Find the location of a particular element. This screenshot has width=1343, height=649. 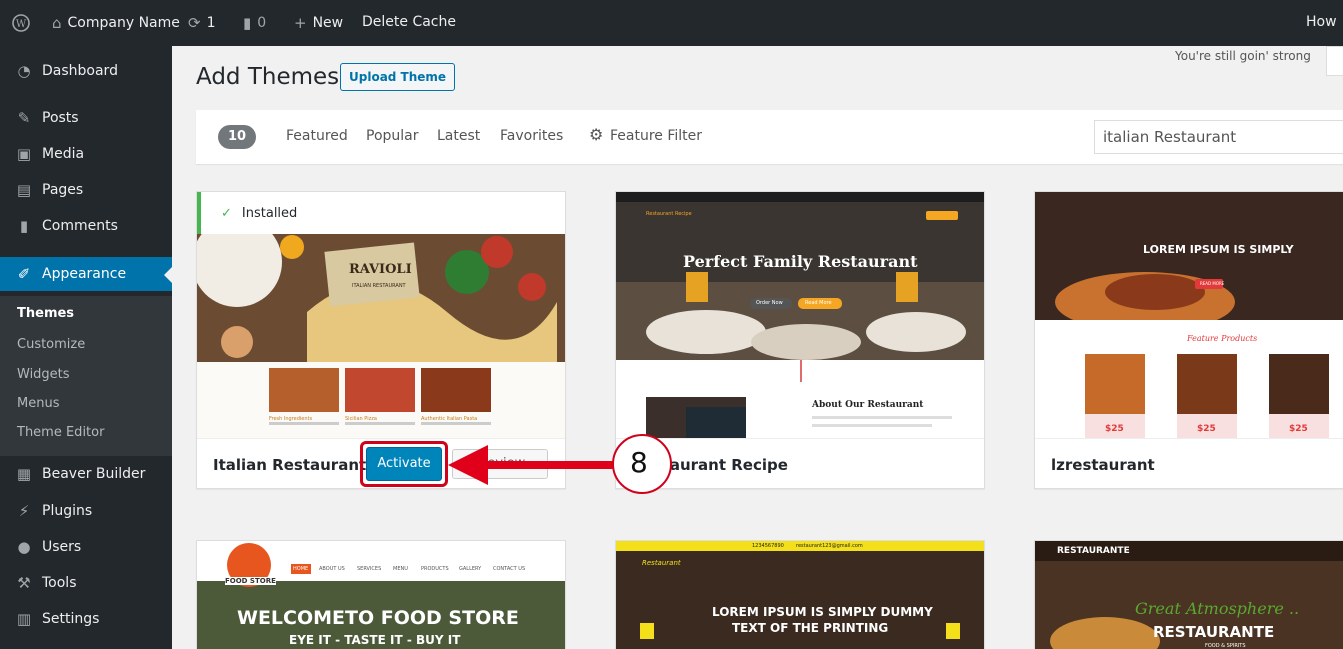

dashboard-icon: ◔ is located at coordinates (24, 71).